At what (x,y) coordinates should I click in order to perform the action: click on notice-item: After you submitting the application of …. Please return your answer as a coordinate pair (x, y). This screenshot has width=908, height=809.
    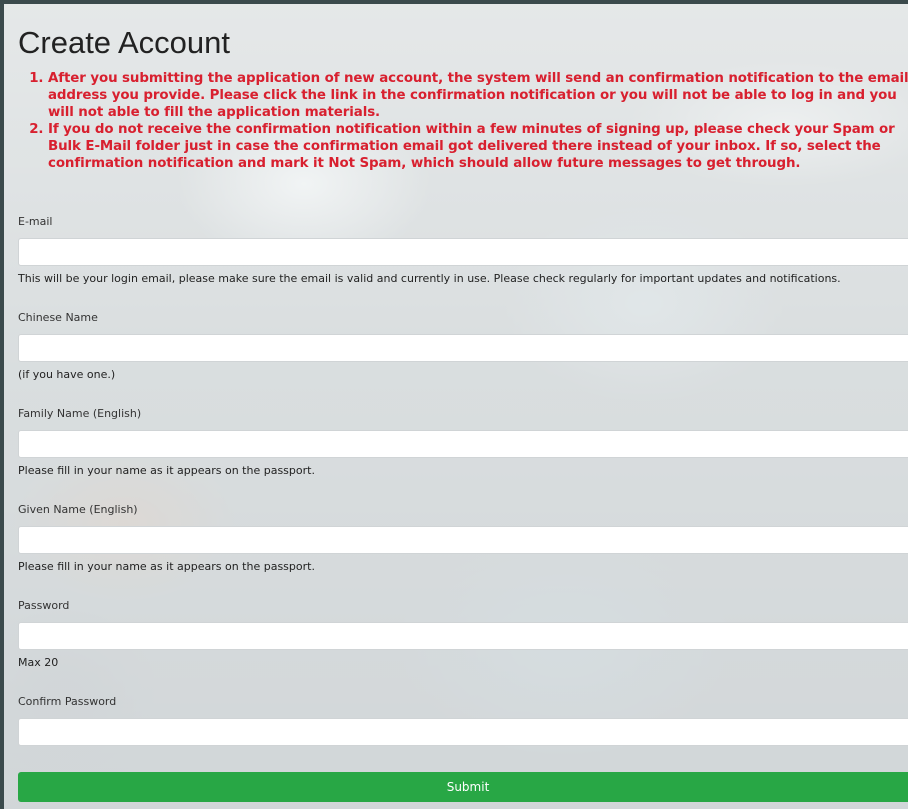
    Looking at the image, I should click on (478, 95).